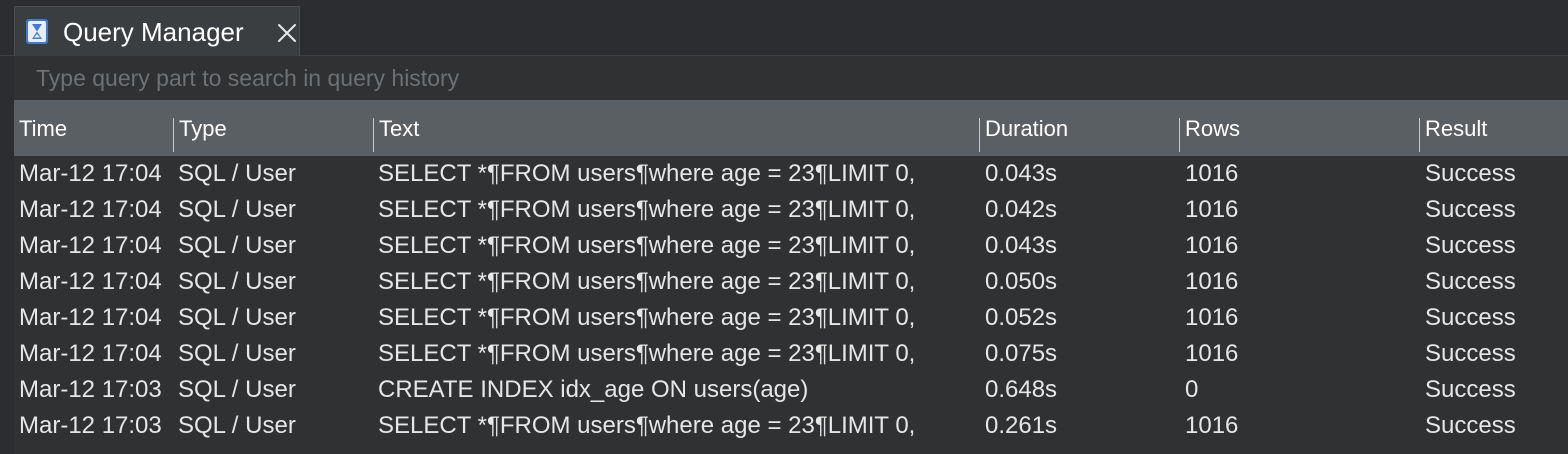 The image size is (1568, 454). Describe the element at coordinates (1021, 425) in the screenshot. I see `cell-duration: 0.261s` at that location.